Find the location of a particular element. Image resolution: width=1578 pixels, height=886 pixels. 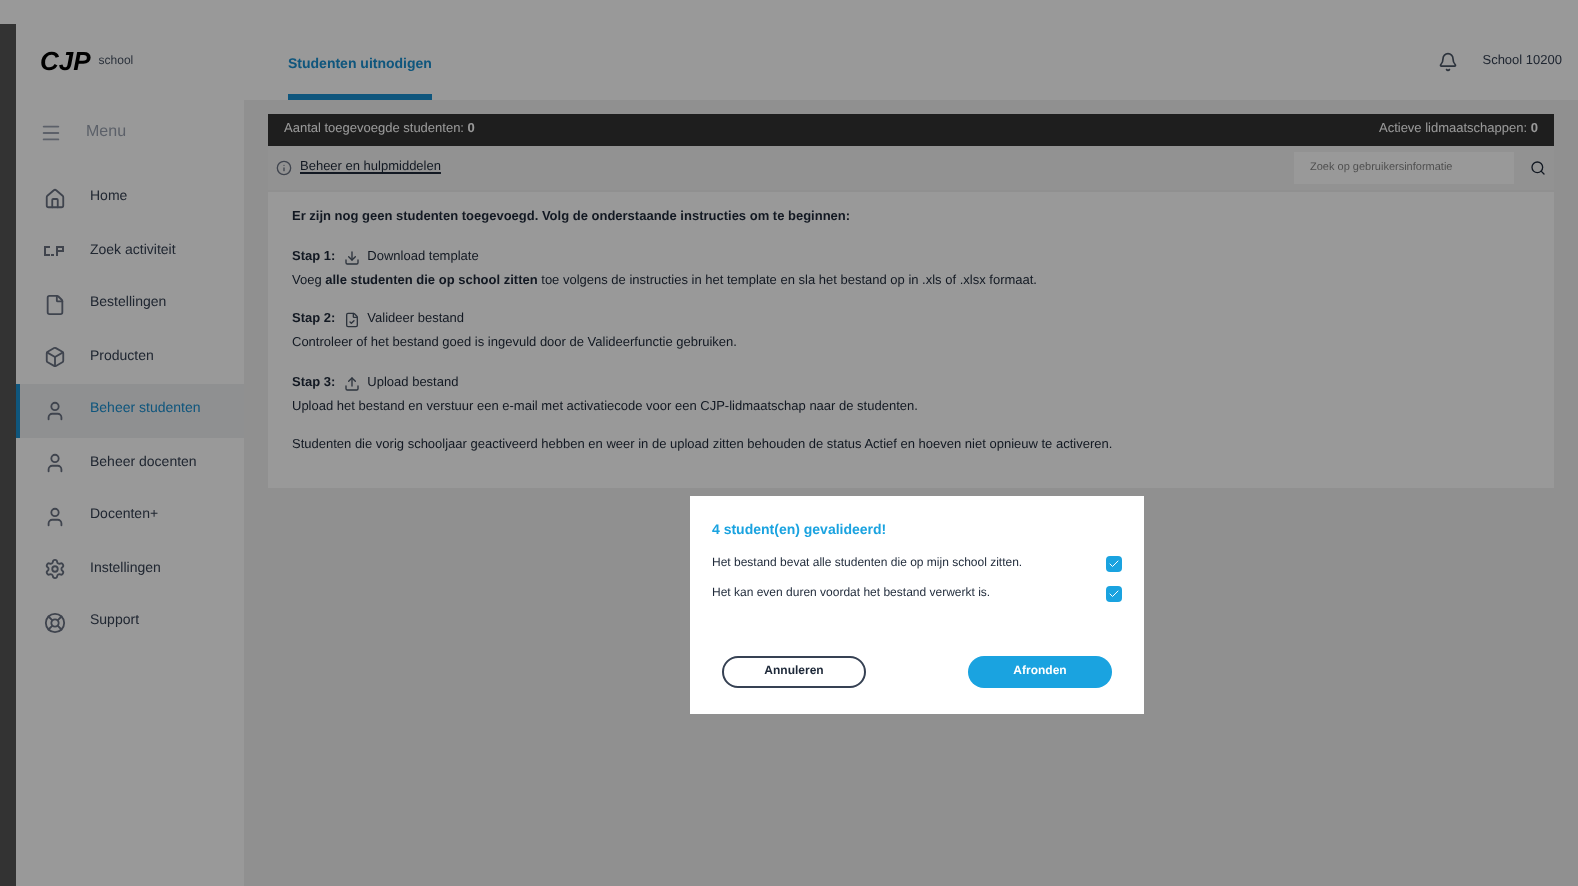

settings-icon is located at coordinates (55, 569).